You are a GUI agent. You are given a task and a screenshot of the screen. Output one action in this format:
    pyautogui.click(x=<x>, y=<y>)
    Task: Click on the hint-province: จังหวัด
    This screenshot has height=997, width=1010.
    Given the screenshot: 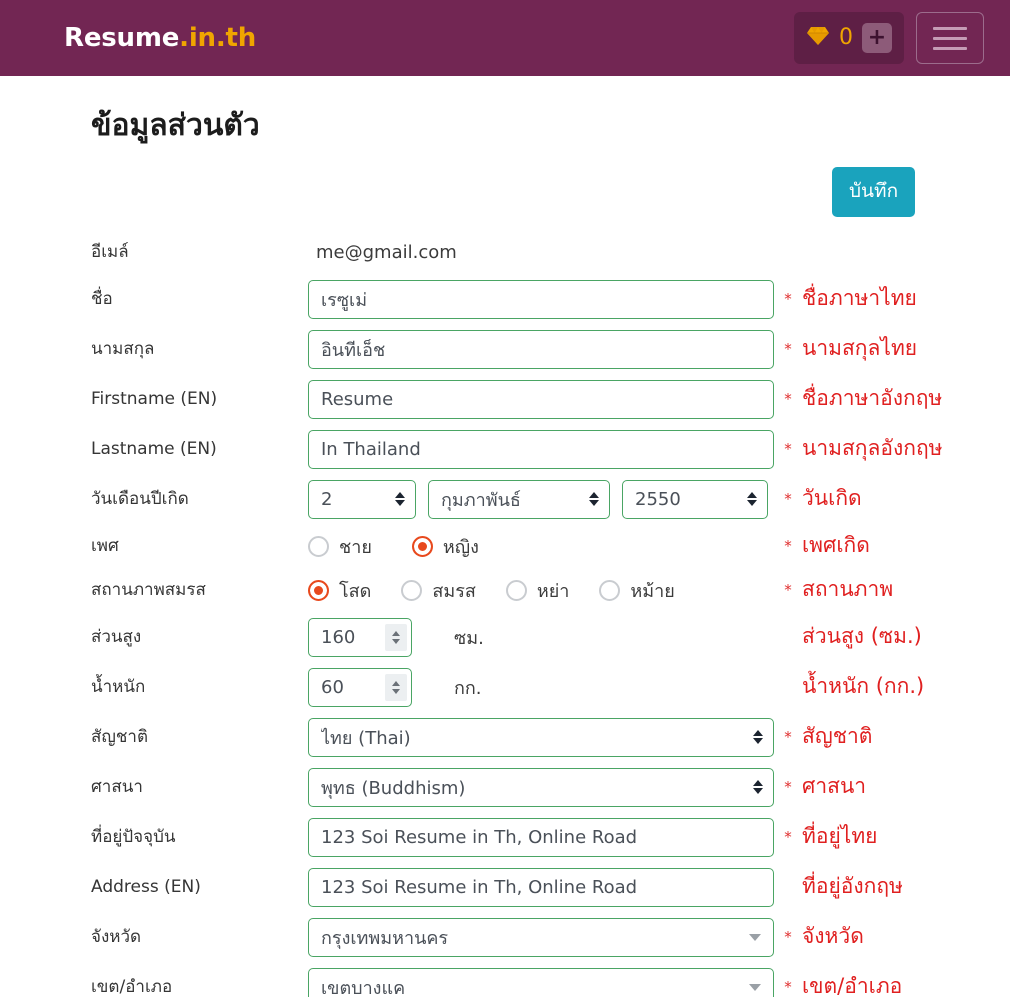 What is the action you would take?
    pyautogui.click(x=833, y=936)
    